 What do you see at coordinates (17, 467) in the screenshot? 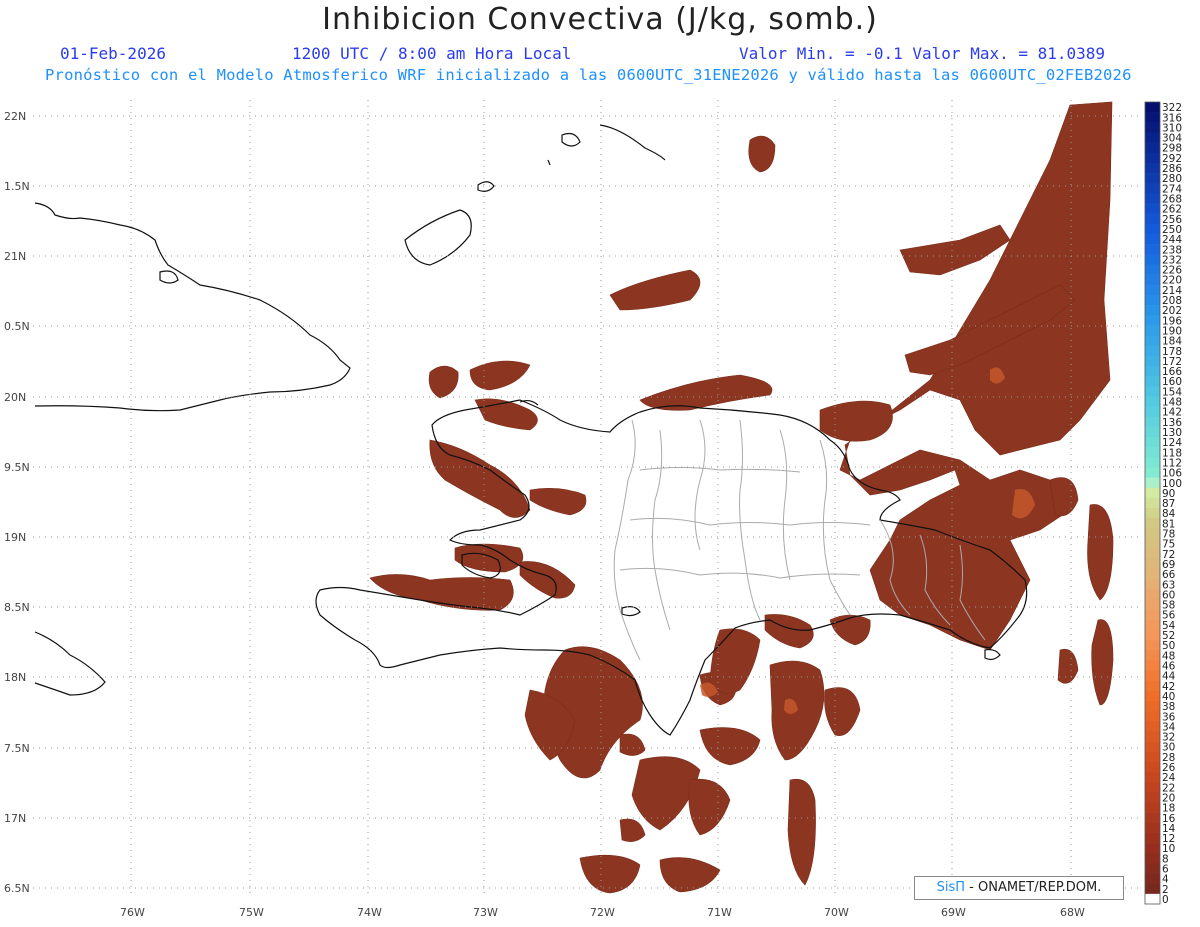
I see `lat-label: 9.5N` at bounding box center [17, 467].